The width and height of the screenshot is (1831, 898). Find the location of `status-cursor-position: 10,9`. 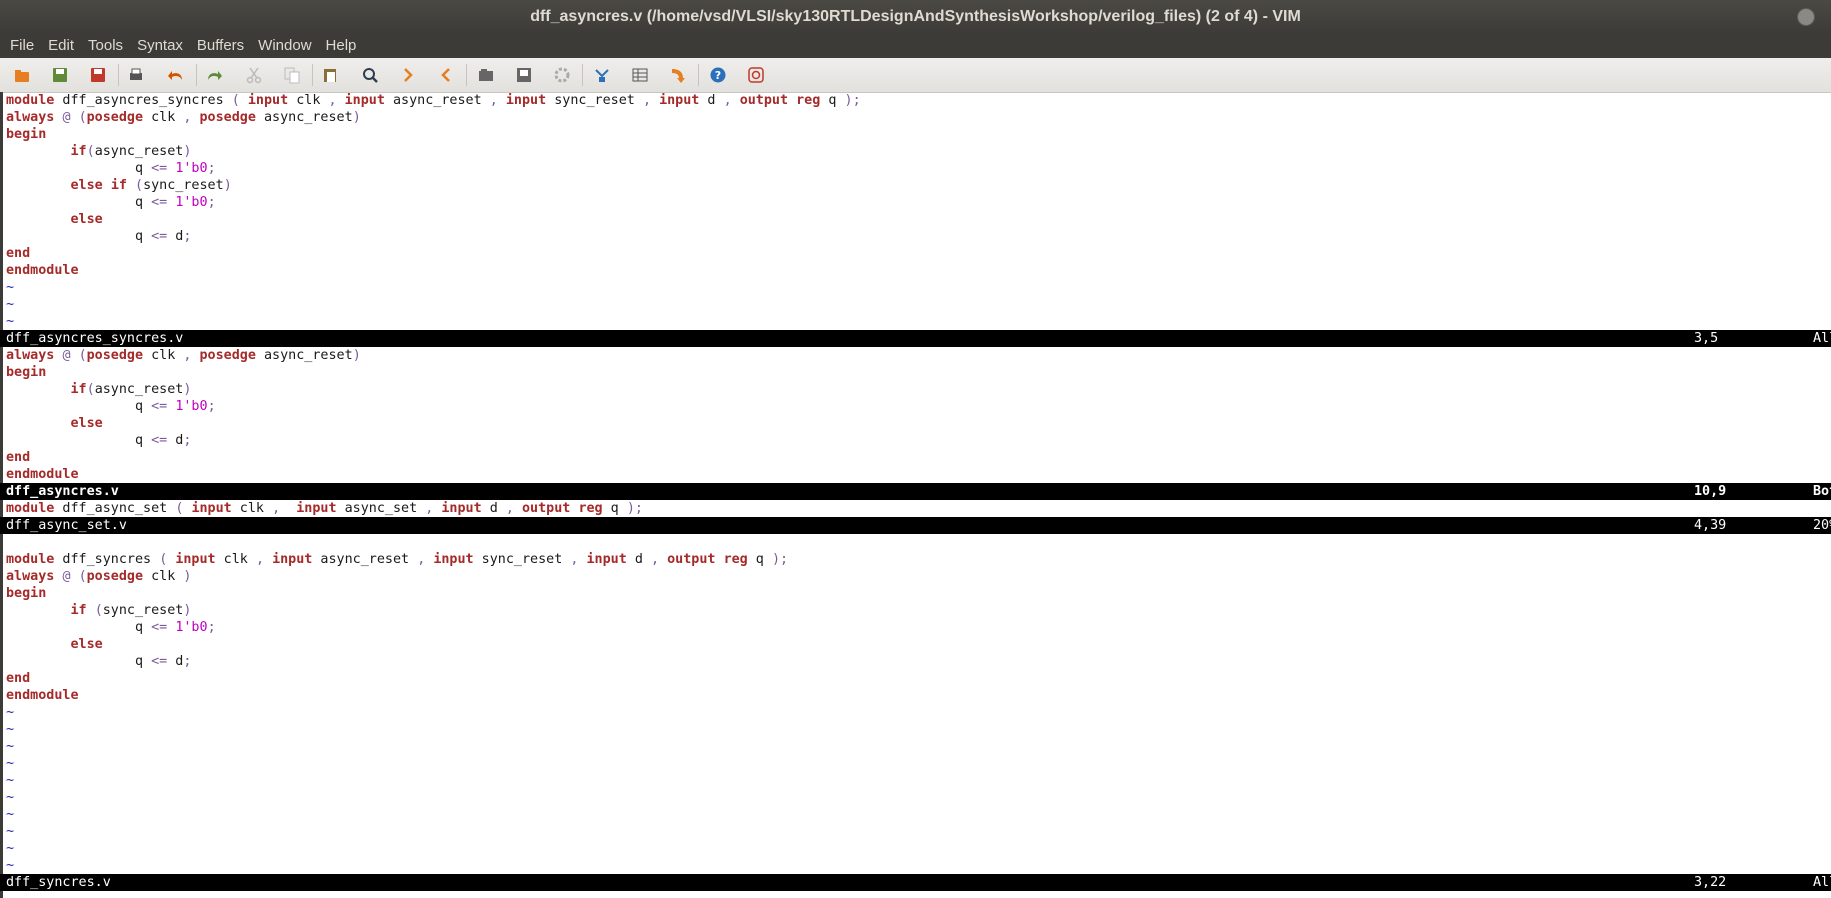

status-cursor-position: 10,9 is located at coordinates (1710, 491).